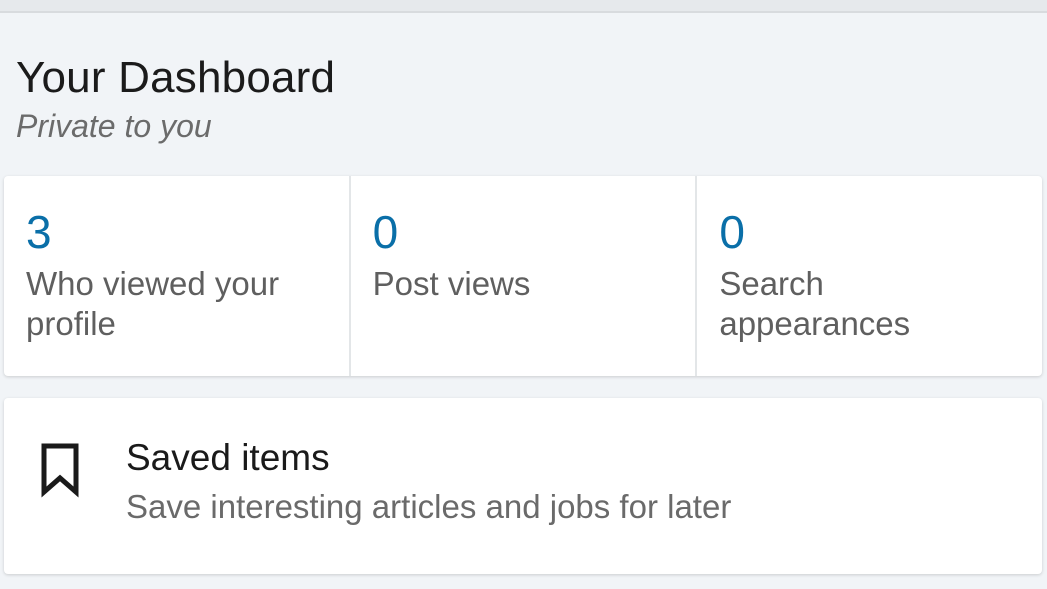 This screenshot has height=589, width=1047. What do you see at coordinates (114, 126) in the screenshot?
I see `dashboard-subtitle: Private to you` at bounding box center [114, 126].